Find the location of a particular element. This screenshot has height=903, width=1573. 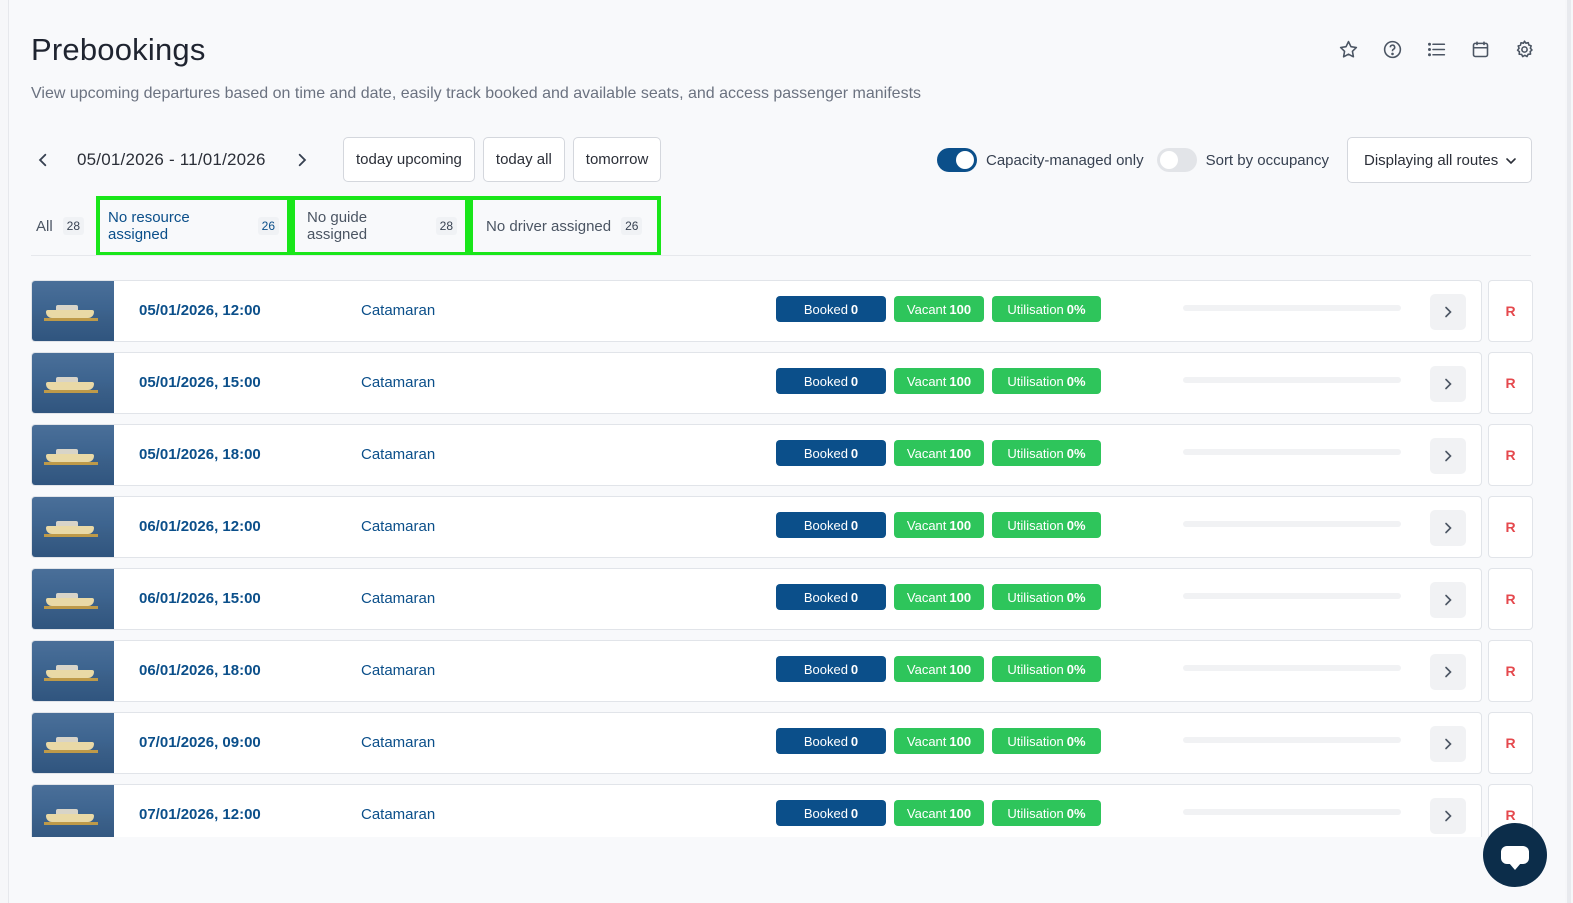

tomorrow-button: tomorrow is located at coordinates (617, 159).